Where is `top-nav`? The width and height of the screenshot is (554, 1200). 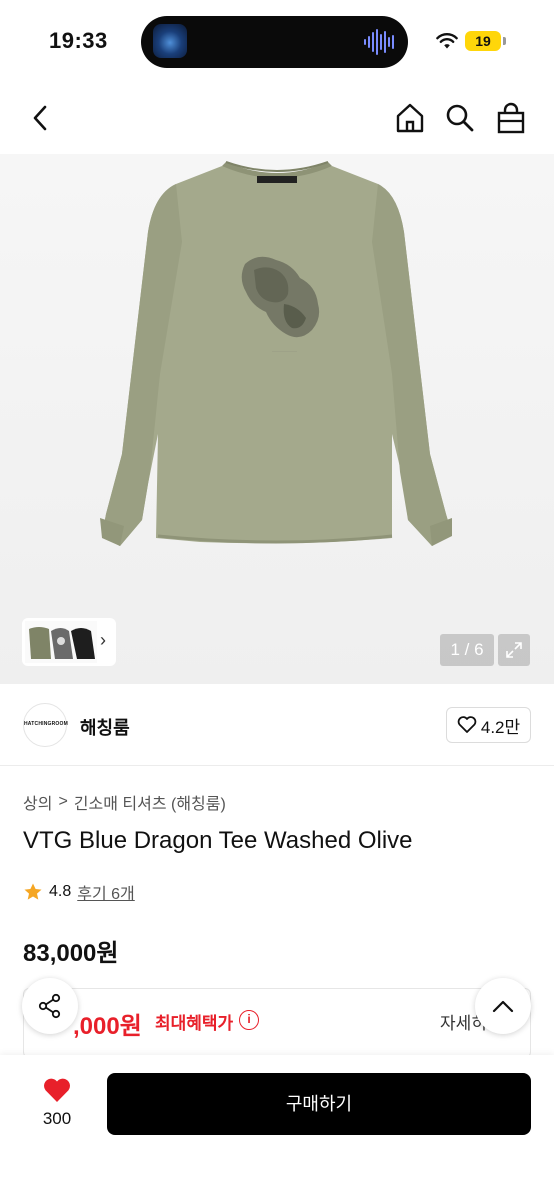 top-nav is located at coordinates (277, 119).